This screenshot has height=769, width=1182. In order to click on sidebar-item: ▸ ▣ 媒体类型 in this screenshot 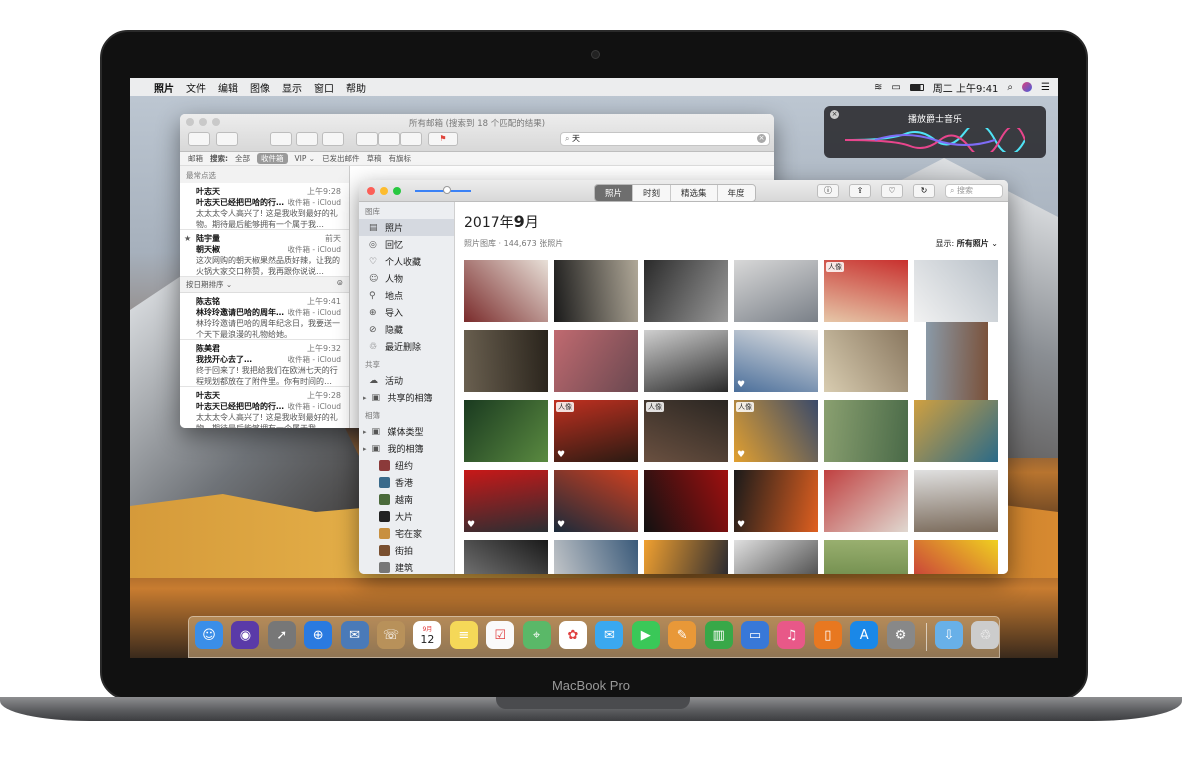, I will do `click(406, 431)`.